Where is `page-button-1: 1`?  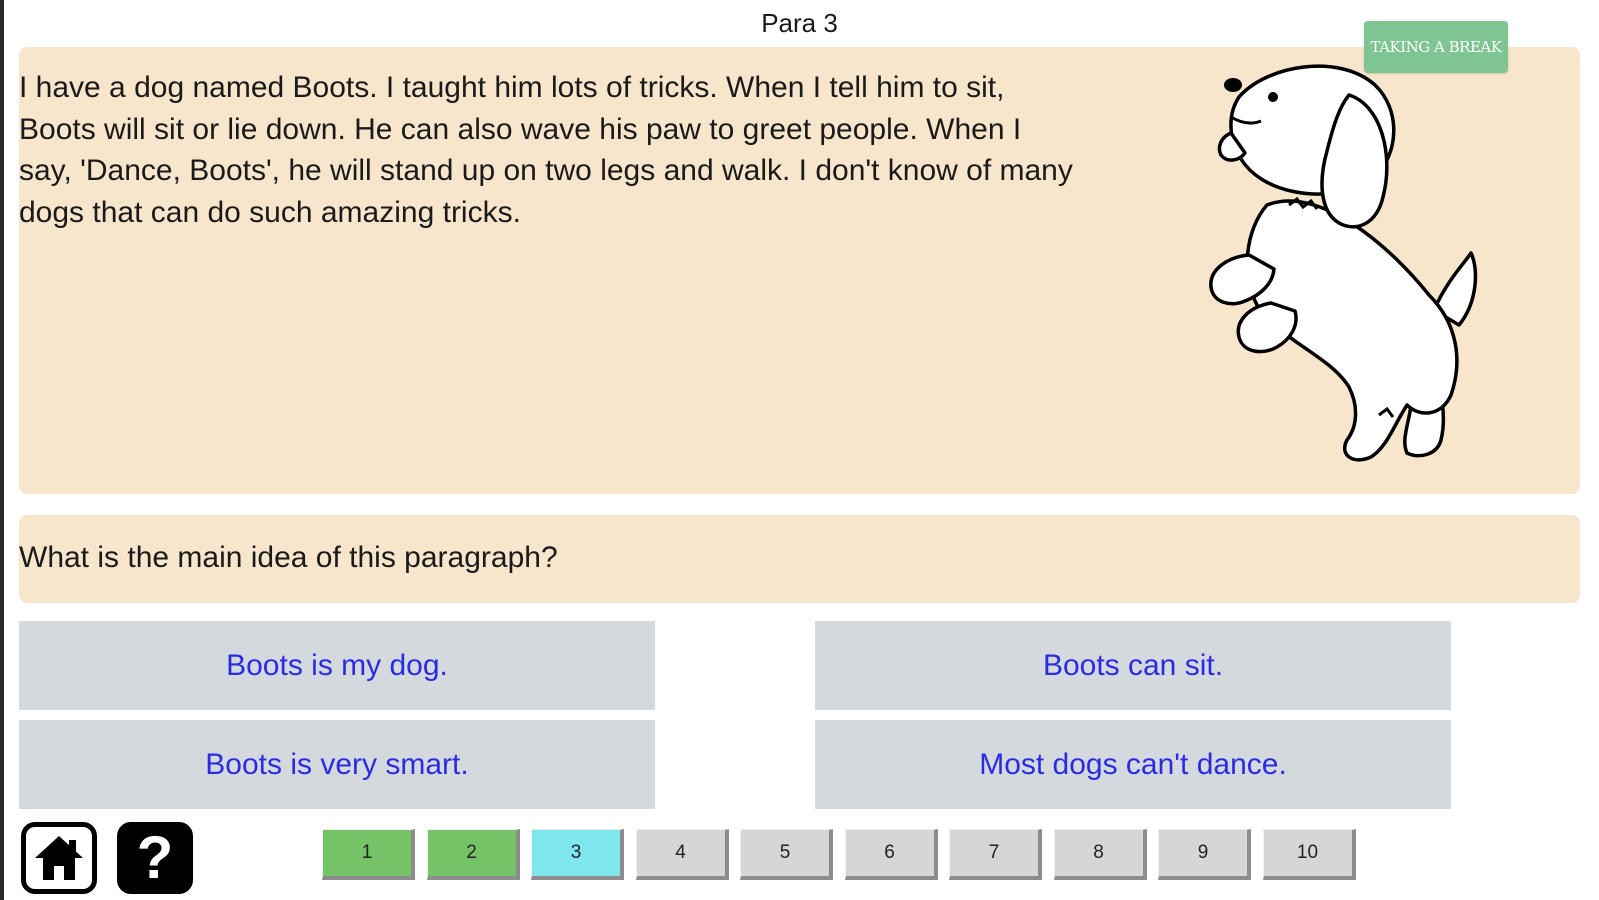
page-button-1: 1 is located at coordinates (368, 854).